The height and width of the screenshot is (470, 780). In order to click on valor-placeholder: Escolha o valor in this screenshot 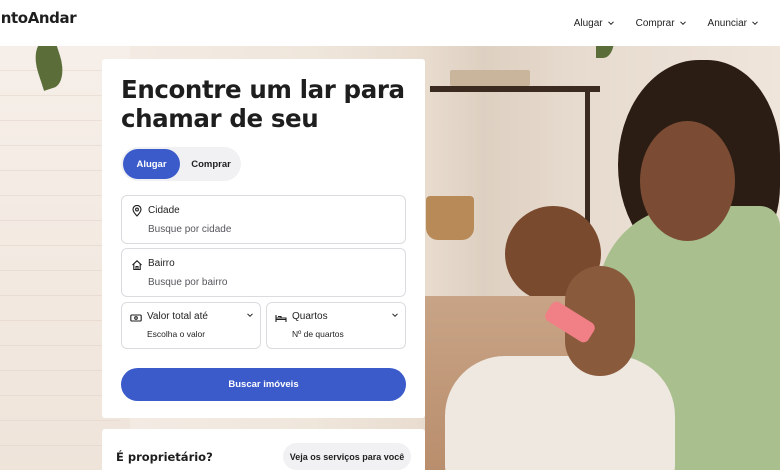, I will do `click(176, 334)`.